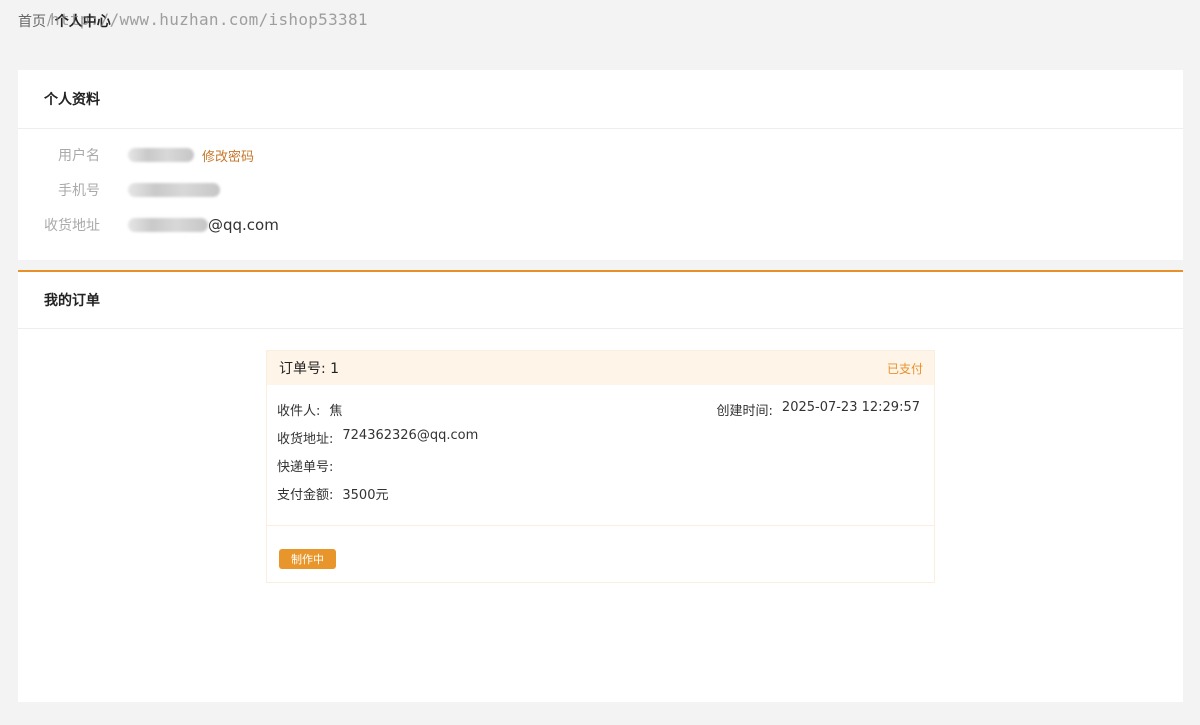  What do you see at coordinates (744, 411) in the screenshot?
I see `order-created-label: 创建时间:` at bounding box center [744, 411].